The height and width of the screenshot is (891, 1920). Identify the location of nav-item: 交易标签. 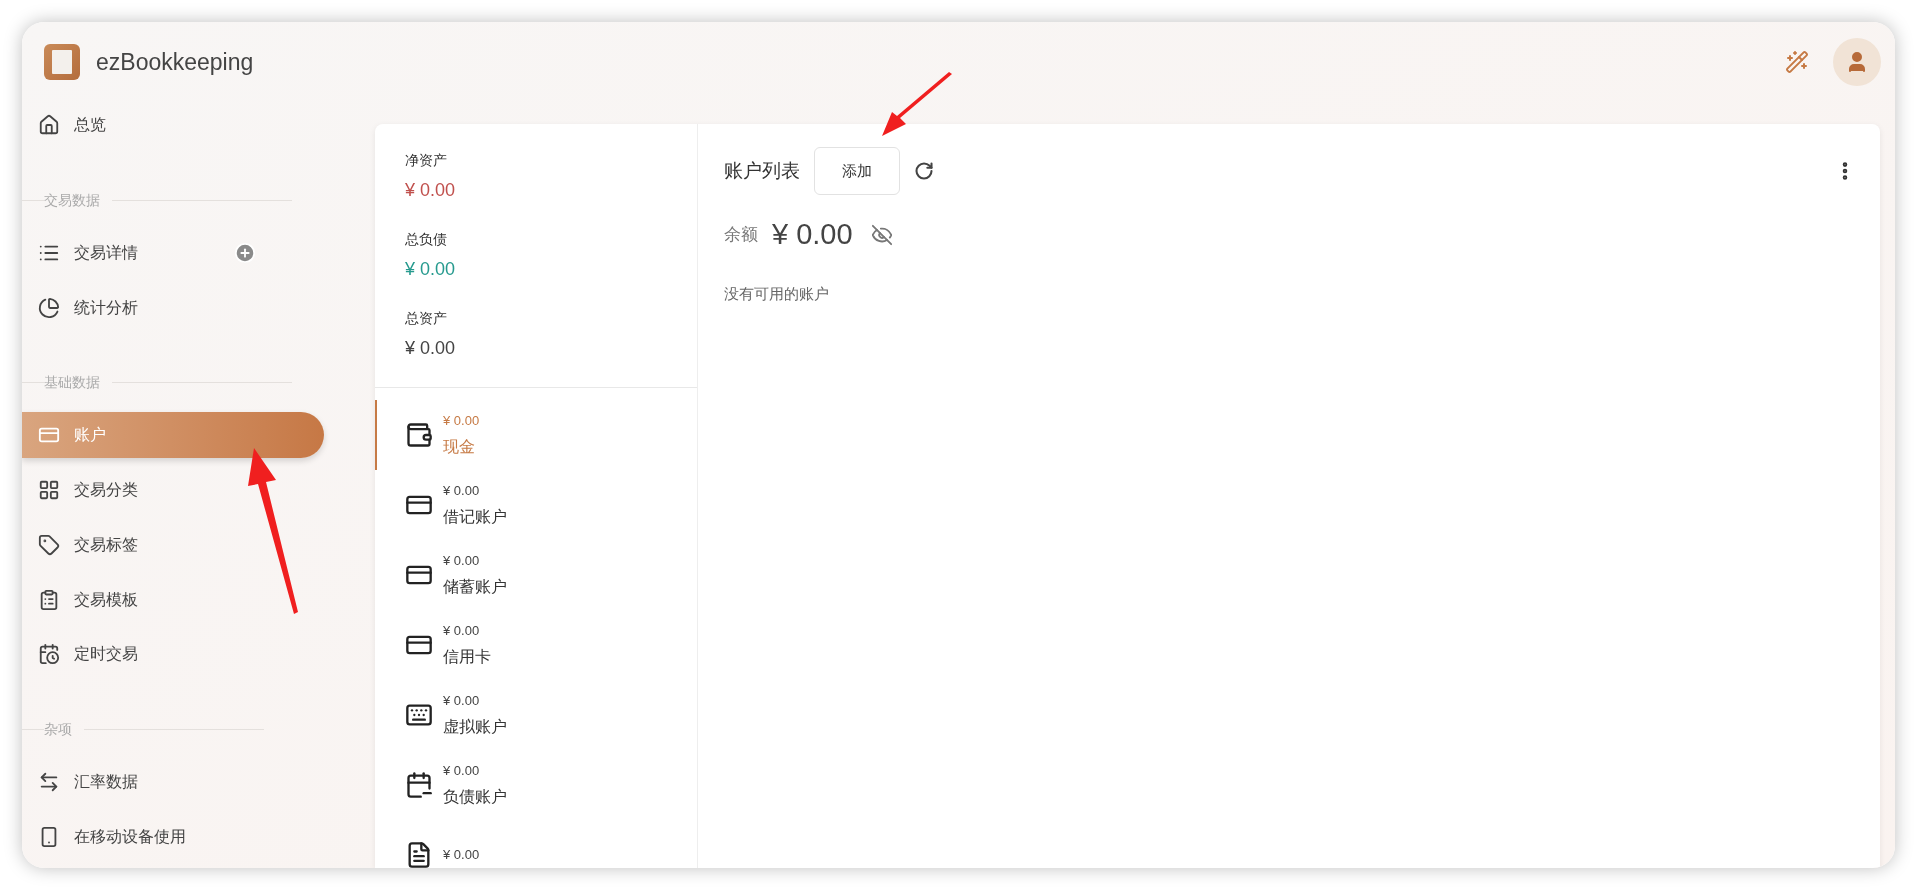
(147, 545).